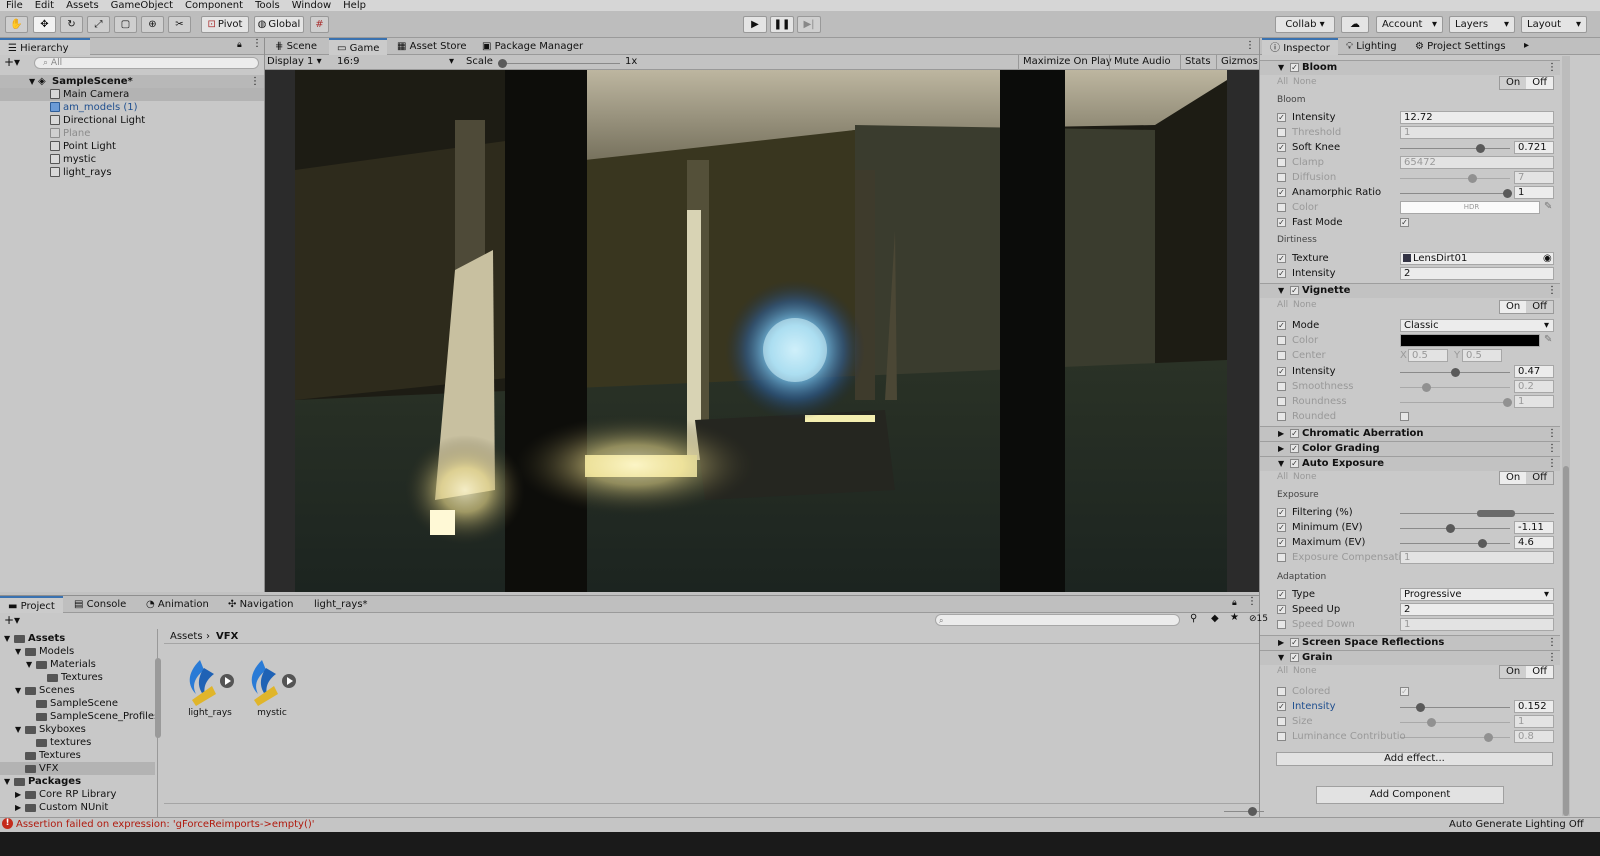  Describe the element at coordinates (1548, 206) in the screenshot. I see `eyedropper-icon: ✎` at that location.